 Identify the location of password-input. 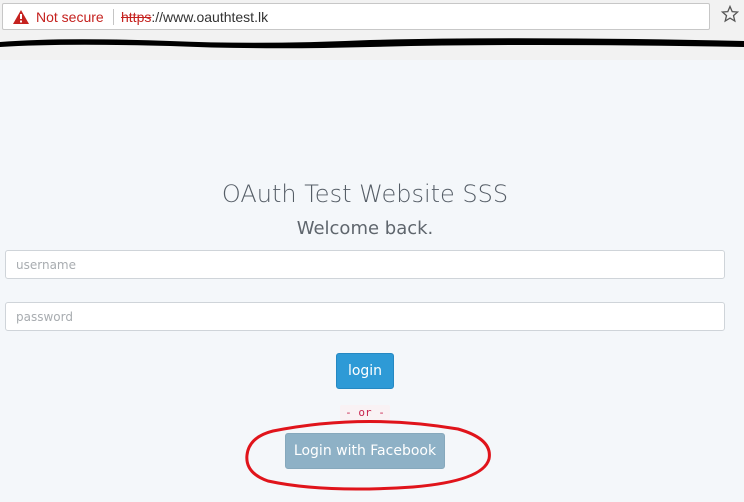
(365, 316).